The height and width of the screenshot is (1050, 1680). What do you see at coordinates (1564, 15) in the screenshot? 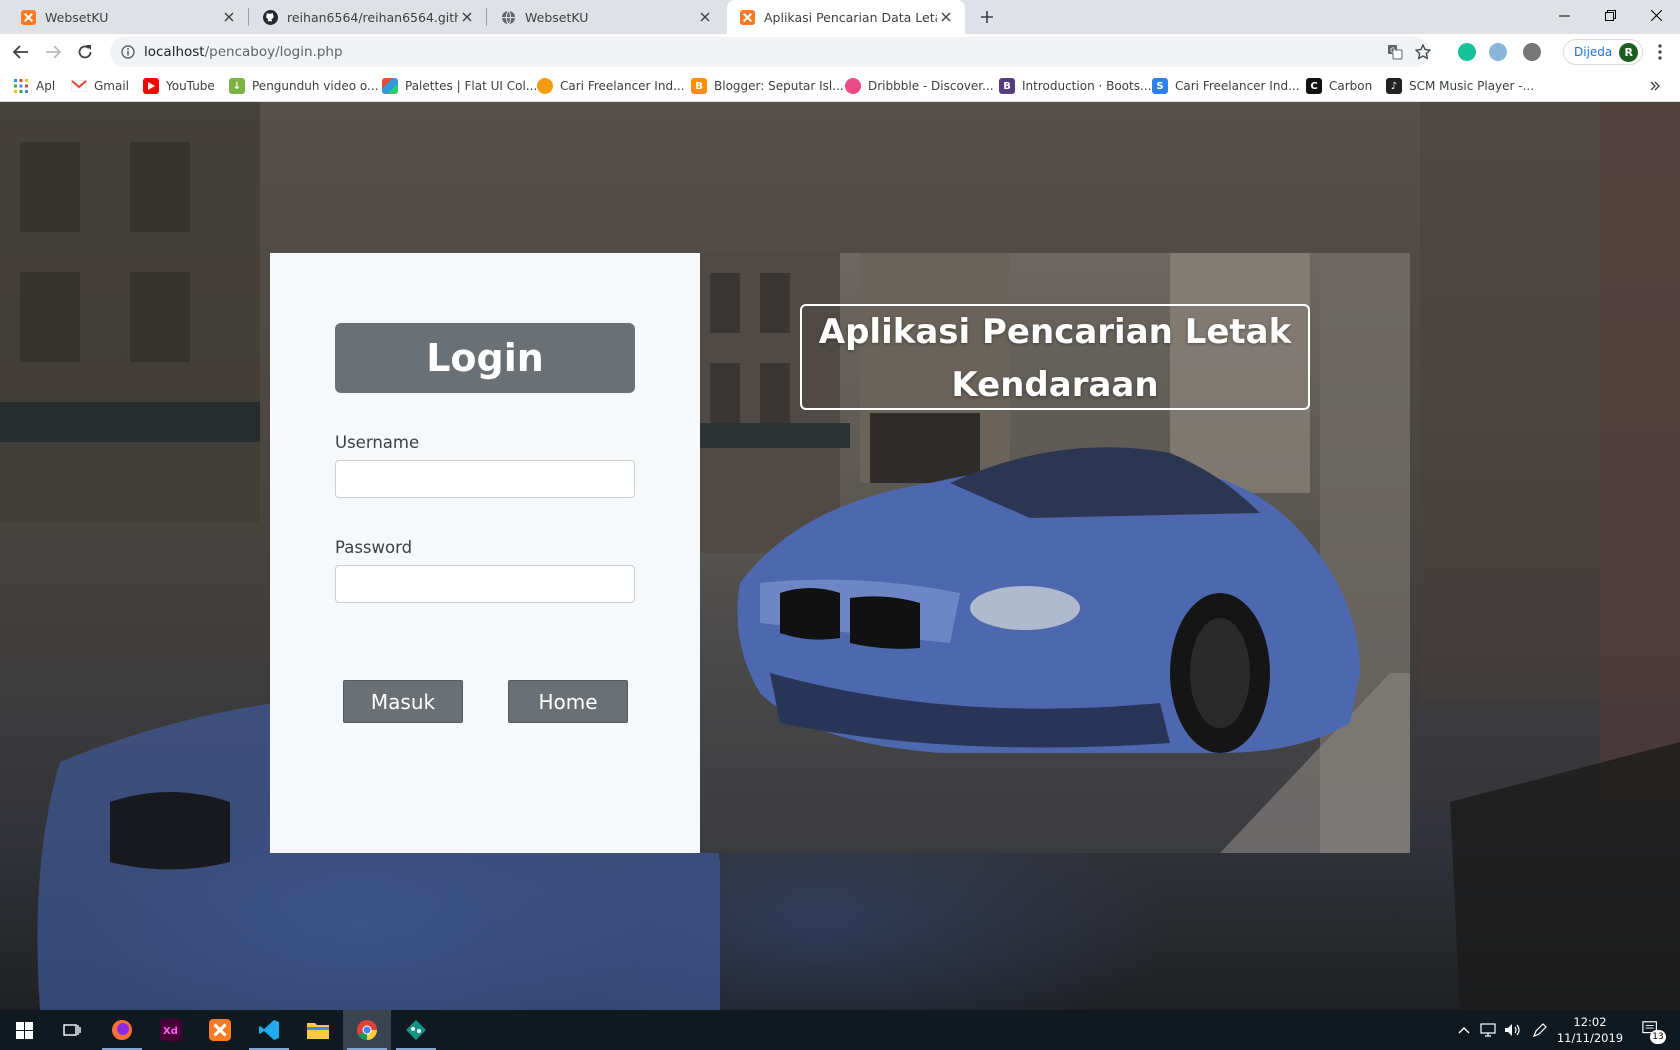
I see `minimize-button` at bounding box center [1564, 15].